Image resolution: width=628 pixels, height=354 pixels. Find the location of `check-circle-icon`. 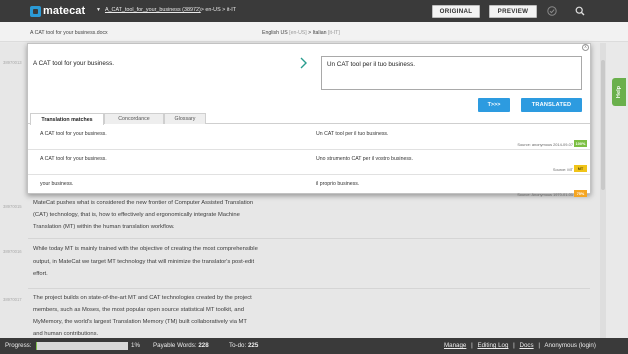

check-circle-icon is located at coordinates (552, 11).